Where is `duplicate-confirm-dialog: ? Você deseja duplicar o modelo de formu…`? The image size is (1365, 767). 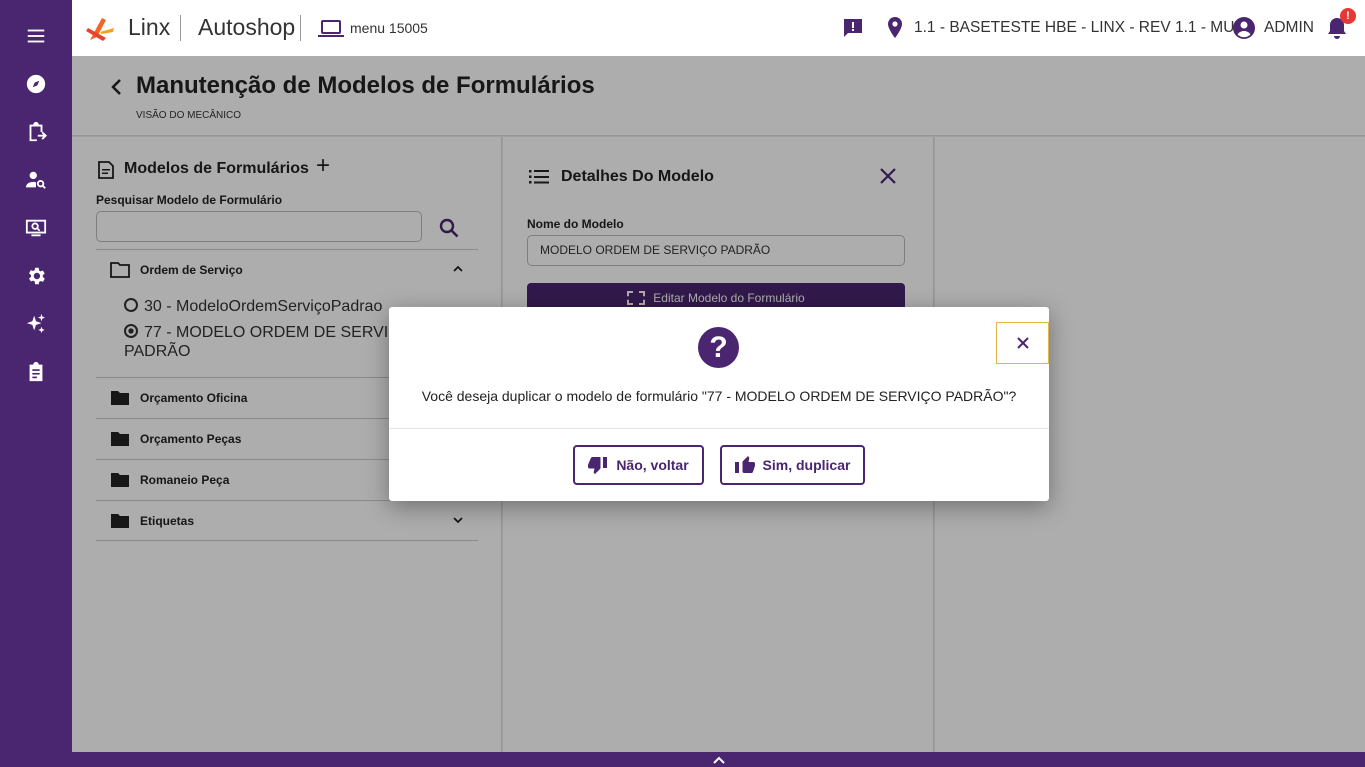
duplicate-confirm-dialog: ? Você deseja duplicar o modelo de formu… is located at coordinates (719, 404).